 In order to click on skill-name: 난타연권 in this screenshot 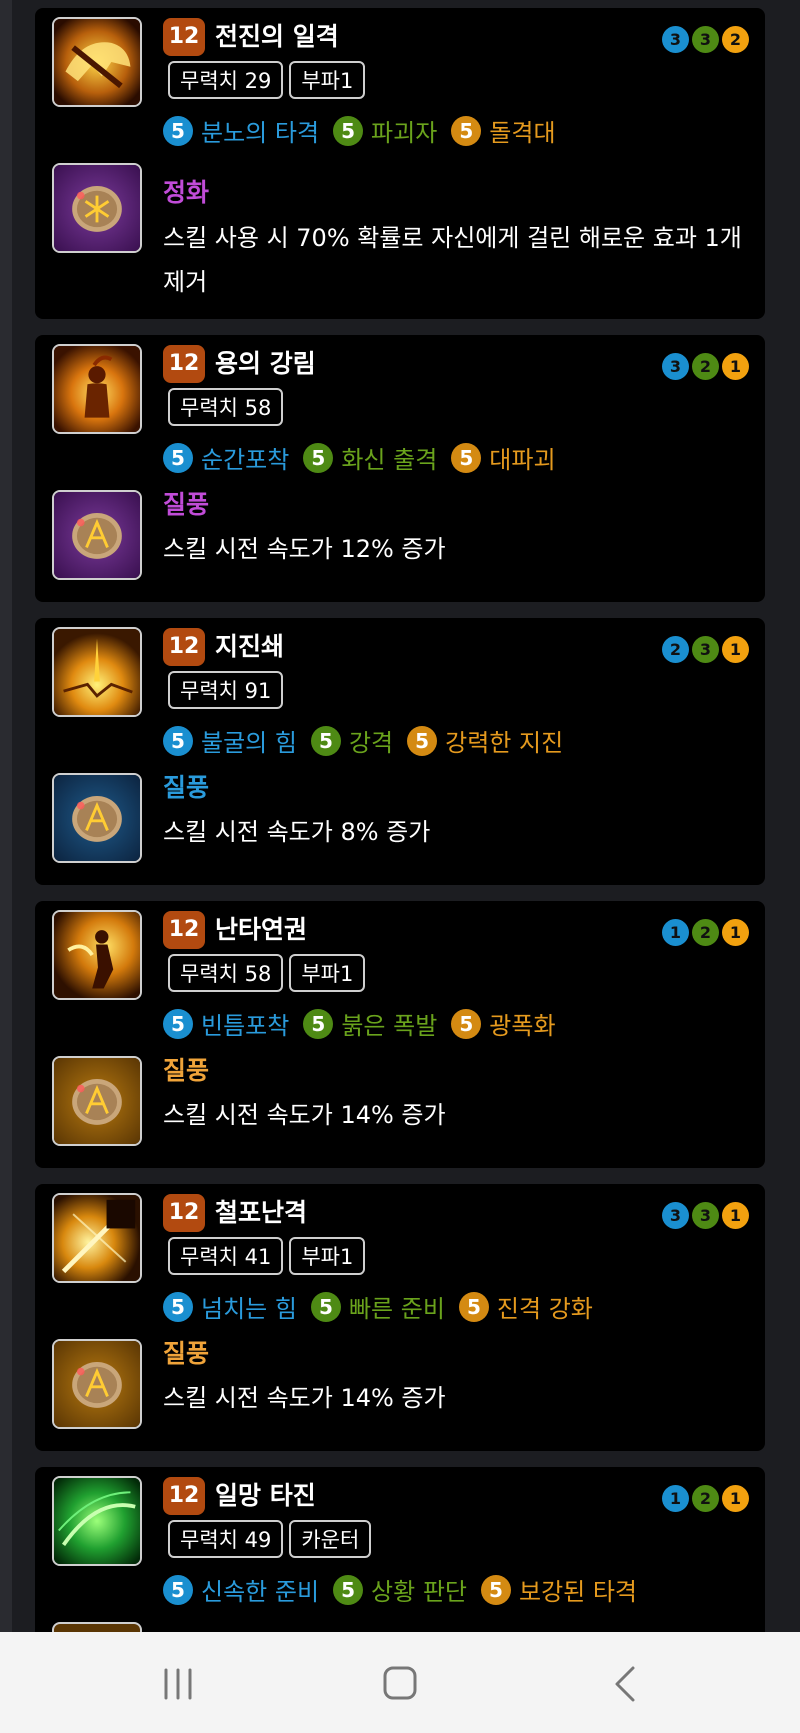, I will do `click(261, 929)`.